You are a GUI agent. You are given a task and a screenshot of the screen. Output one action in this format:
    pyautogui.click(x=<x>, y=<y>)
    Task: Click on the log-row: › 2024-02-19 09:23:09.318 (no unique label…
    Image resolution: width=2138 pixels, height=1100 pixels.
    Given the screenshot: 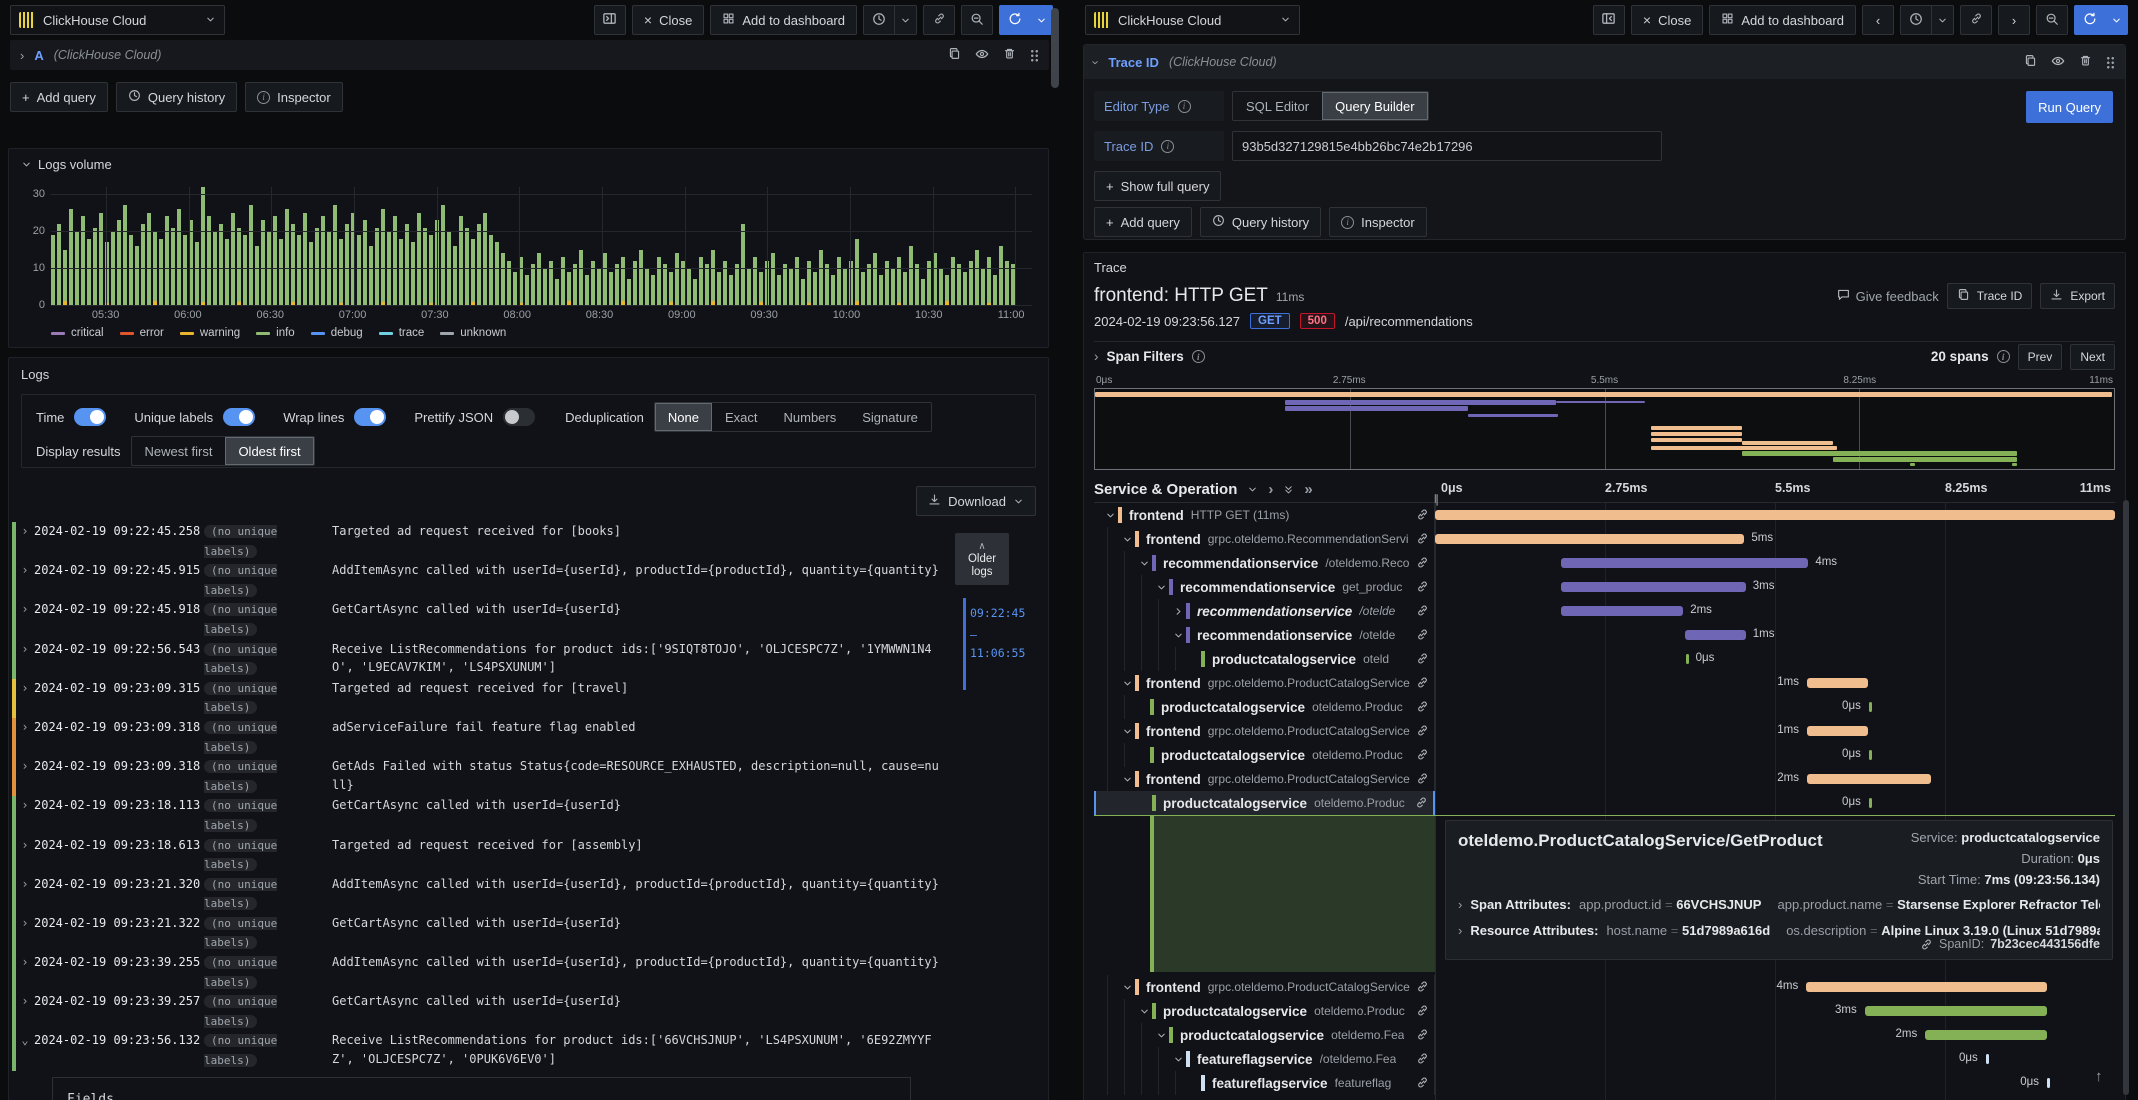 What is the action you would take?
    pyautogui.click(x=478, y=737)
    